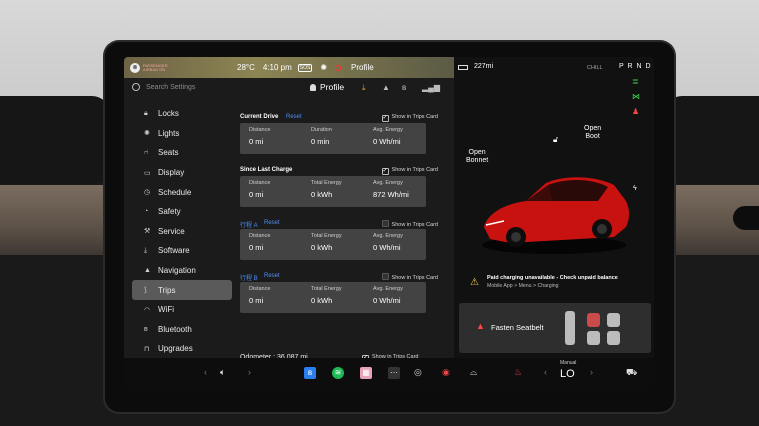 The width and height of the screenshot is (759, 426). What do you see at coordinates (146, 212) in the screenshot?
I see `shield-icon: ◔` at bounding box center [146, 212].